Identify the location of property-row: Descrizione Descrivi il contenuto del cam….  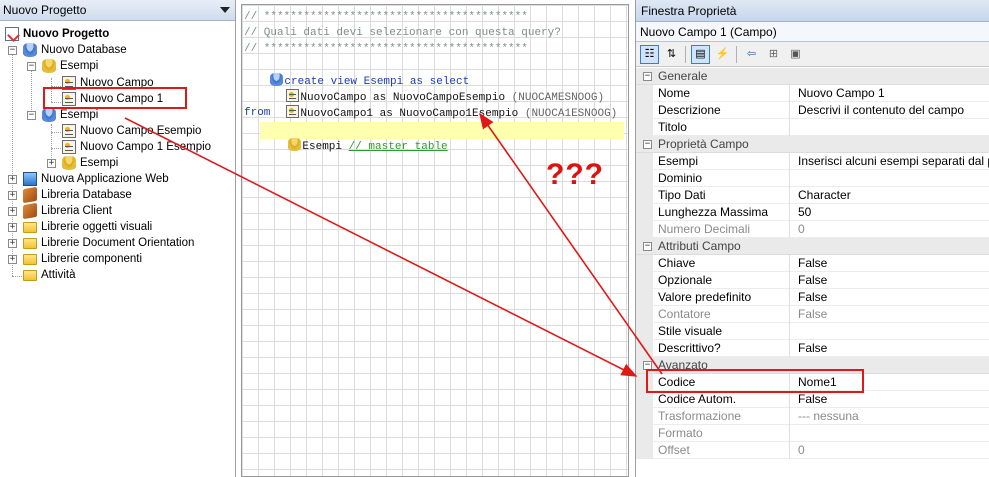
(812, 110).